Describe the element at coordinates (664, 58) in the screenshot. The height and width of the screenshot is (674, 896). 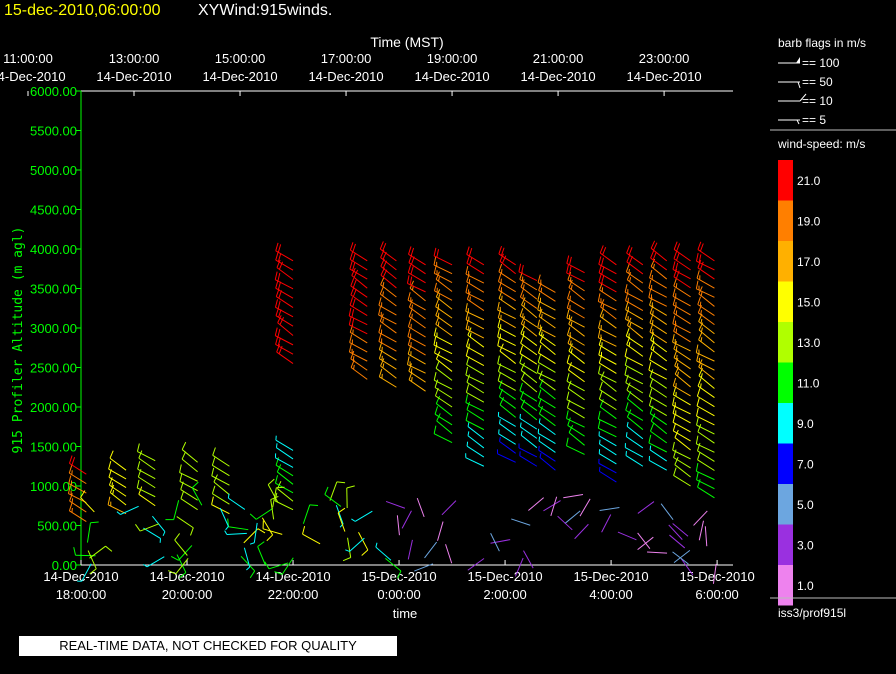
I see `top-tick-time: 23:00:00` at that location.